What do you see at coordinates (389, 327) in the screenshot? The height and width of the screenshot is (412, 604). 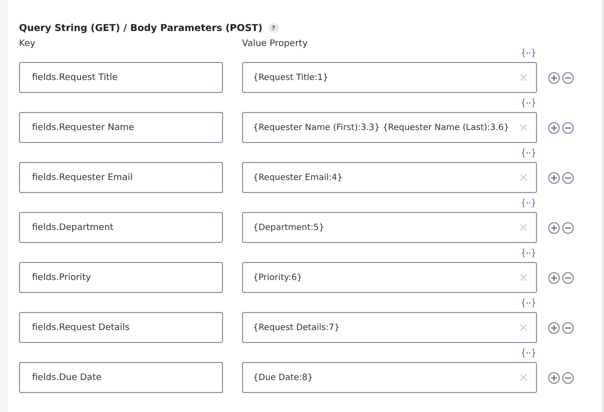 I see `value-field: {Request Details:7}` at bounding box center [389, 327].